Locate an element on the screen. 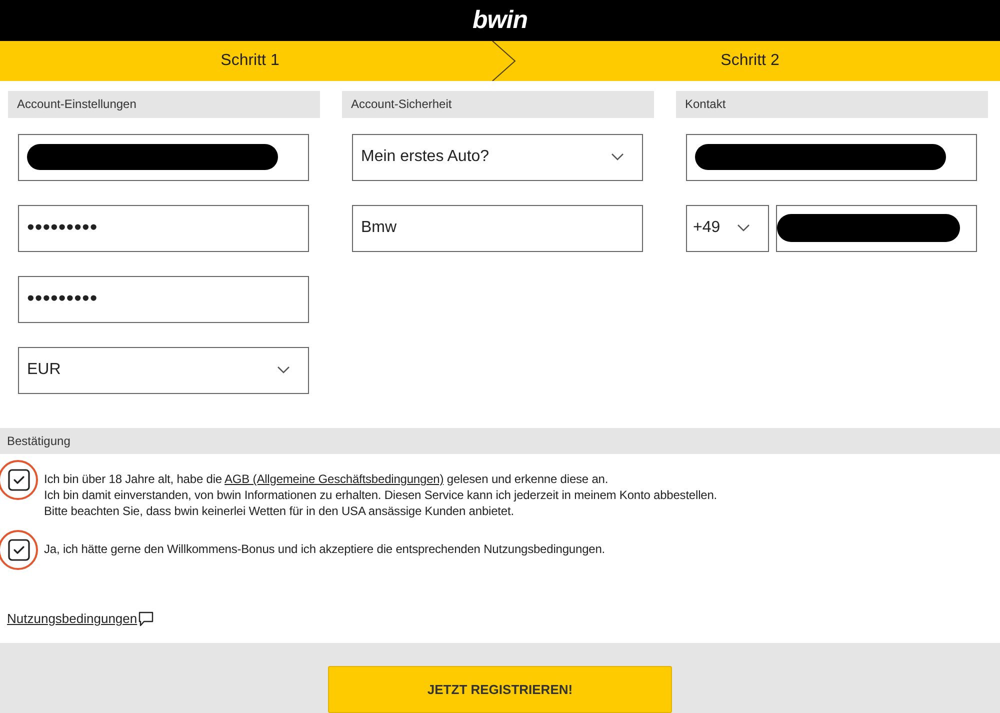  phone-field is located at coordinates (876, 228).